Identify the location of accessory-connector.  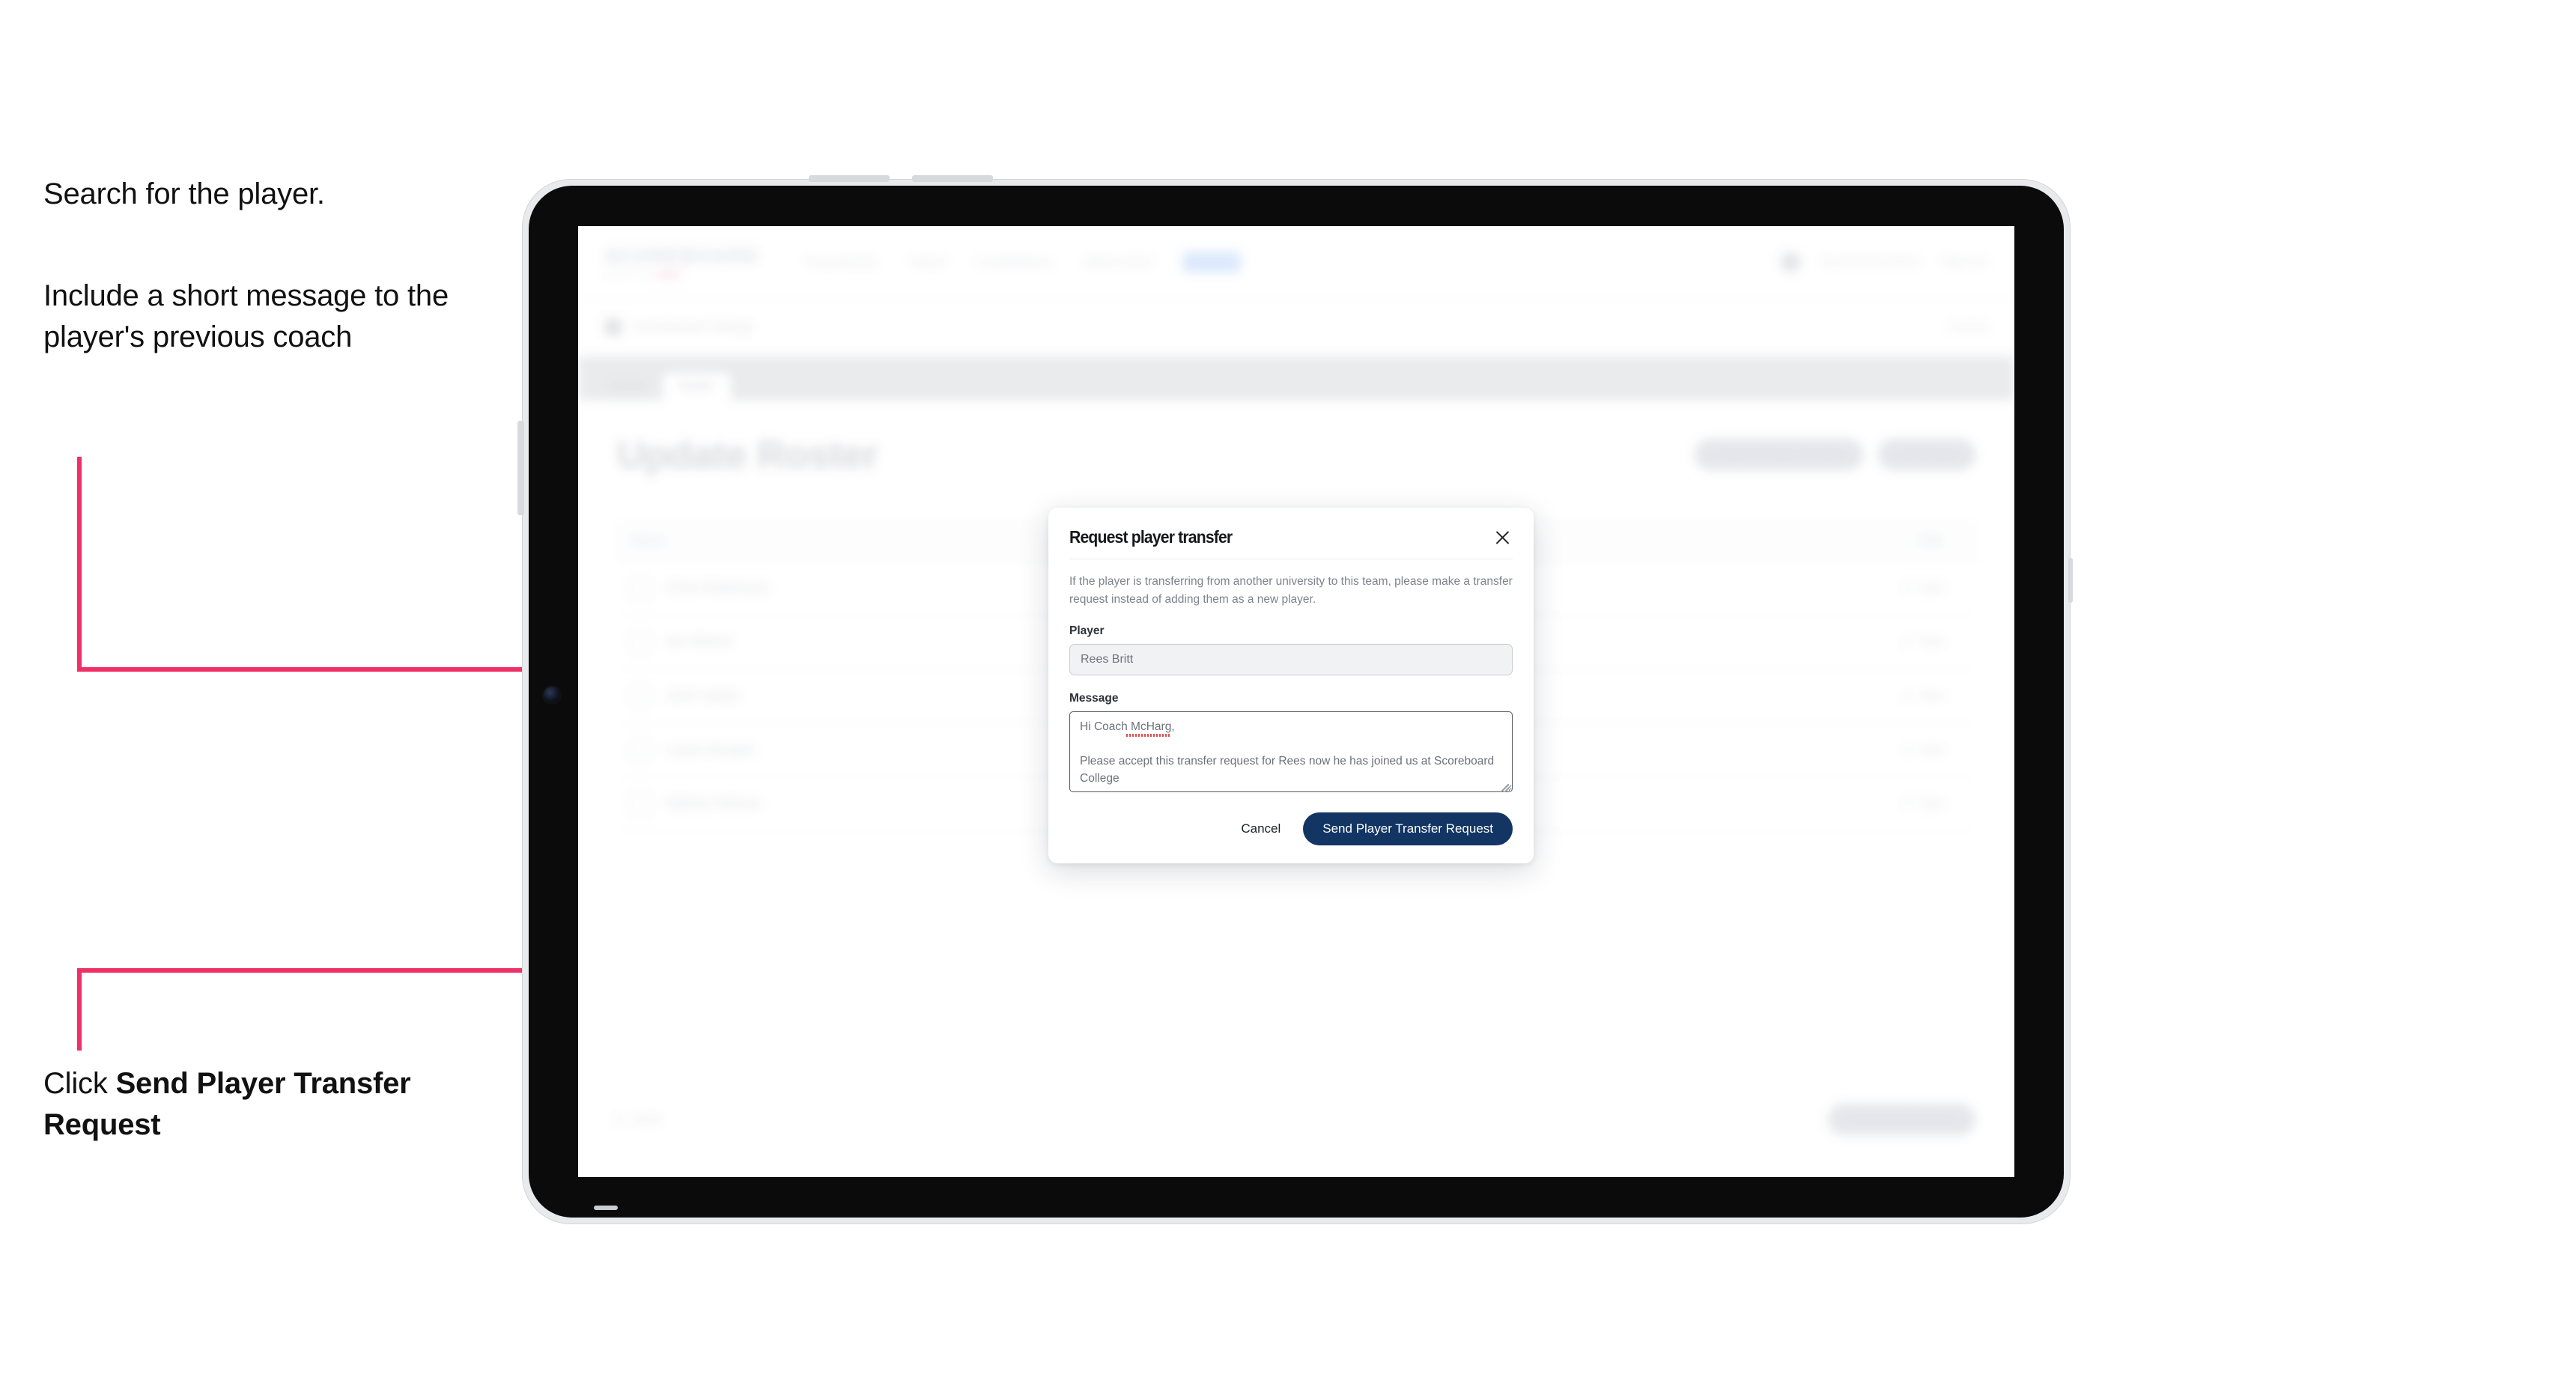
(2070, 580).